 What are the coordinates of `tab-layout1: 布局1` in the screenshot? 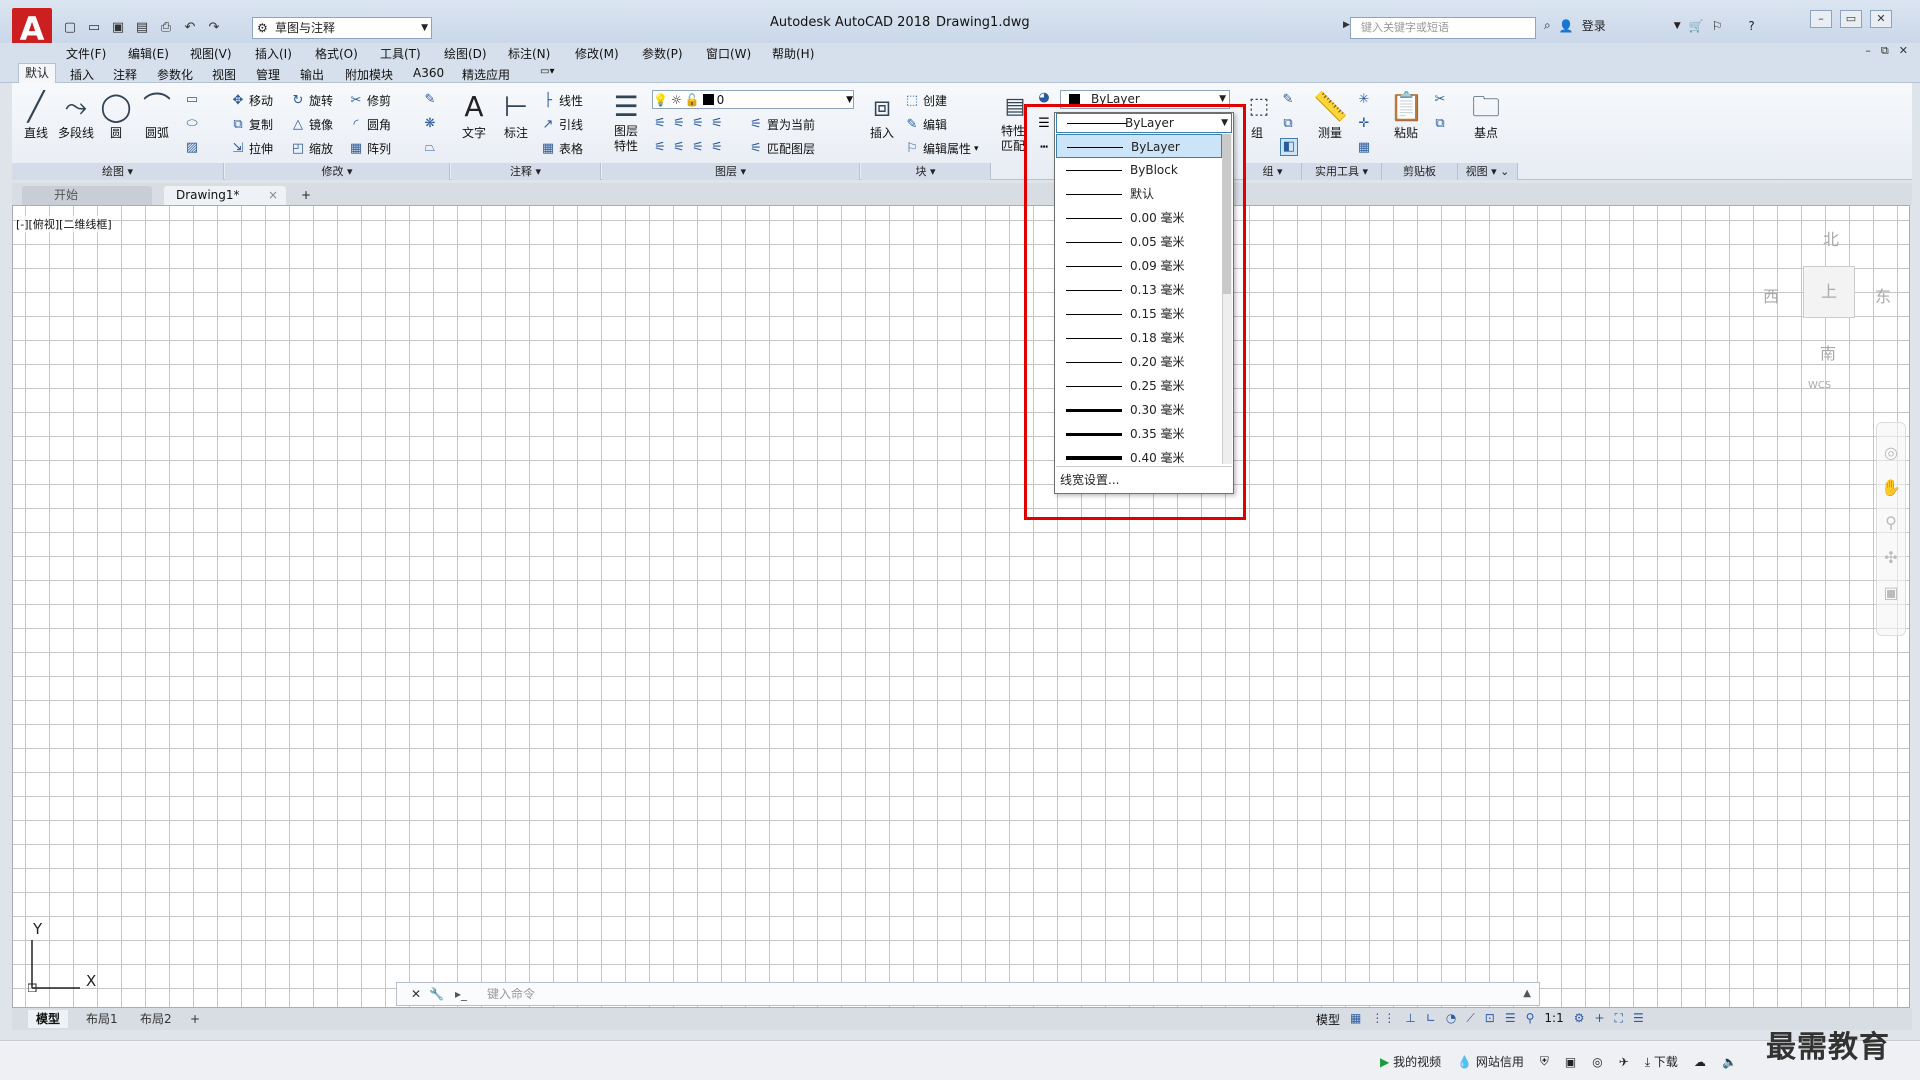 It's located at (102, 1019).